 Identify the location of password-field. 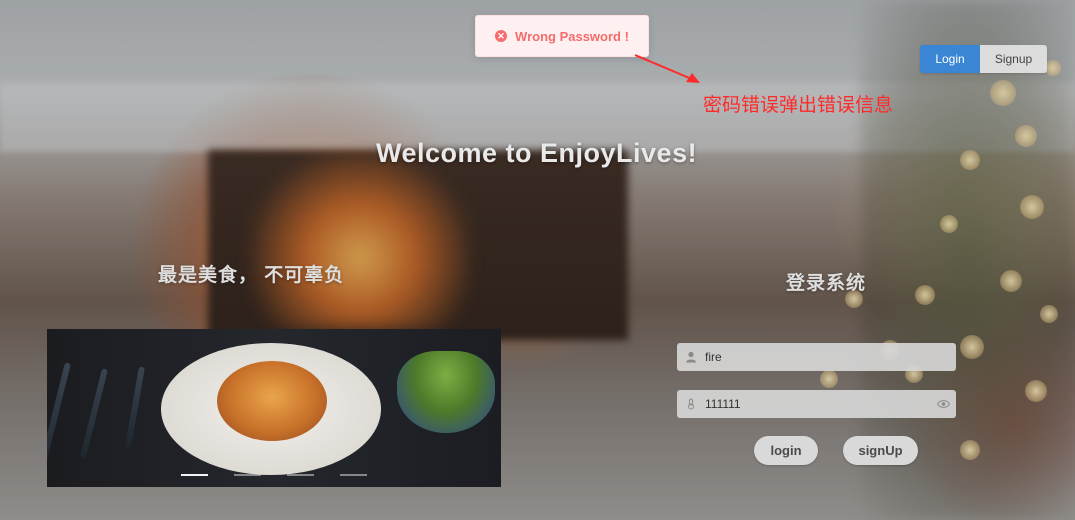
(816, 404).